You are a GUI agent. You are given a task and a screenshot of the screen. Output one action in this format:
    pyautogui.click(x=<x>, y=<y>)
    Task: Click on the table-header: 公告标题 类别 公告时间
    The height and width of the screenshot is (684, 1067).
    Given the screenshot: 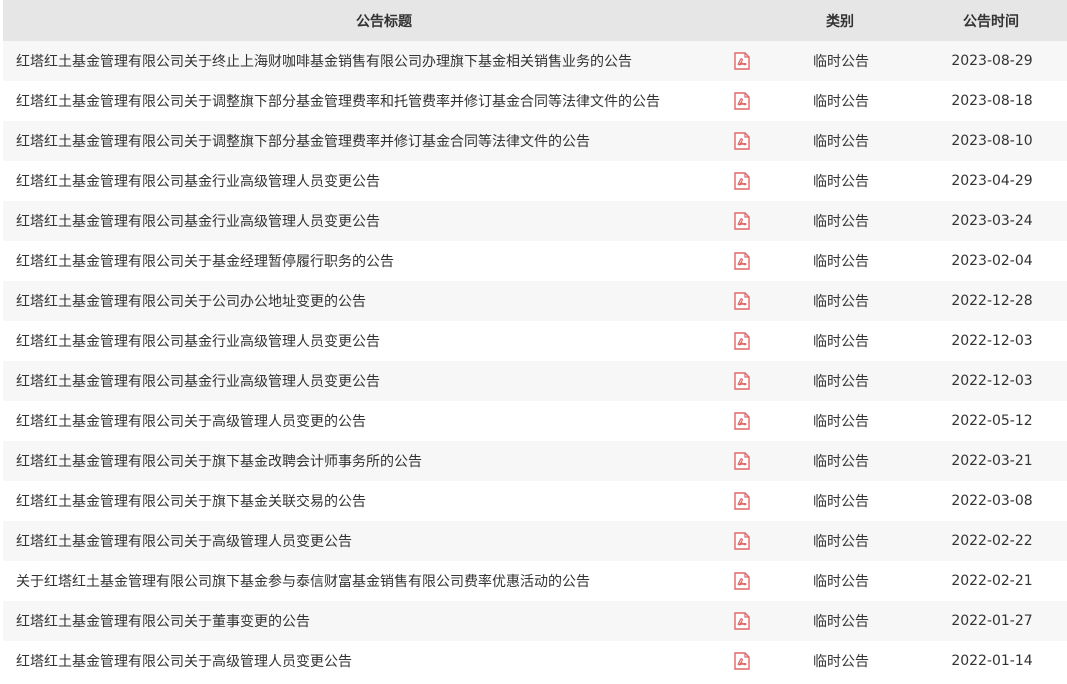 What is the action you would take?
    pyautogui.click(x=535, y=20)
    